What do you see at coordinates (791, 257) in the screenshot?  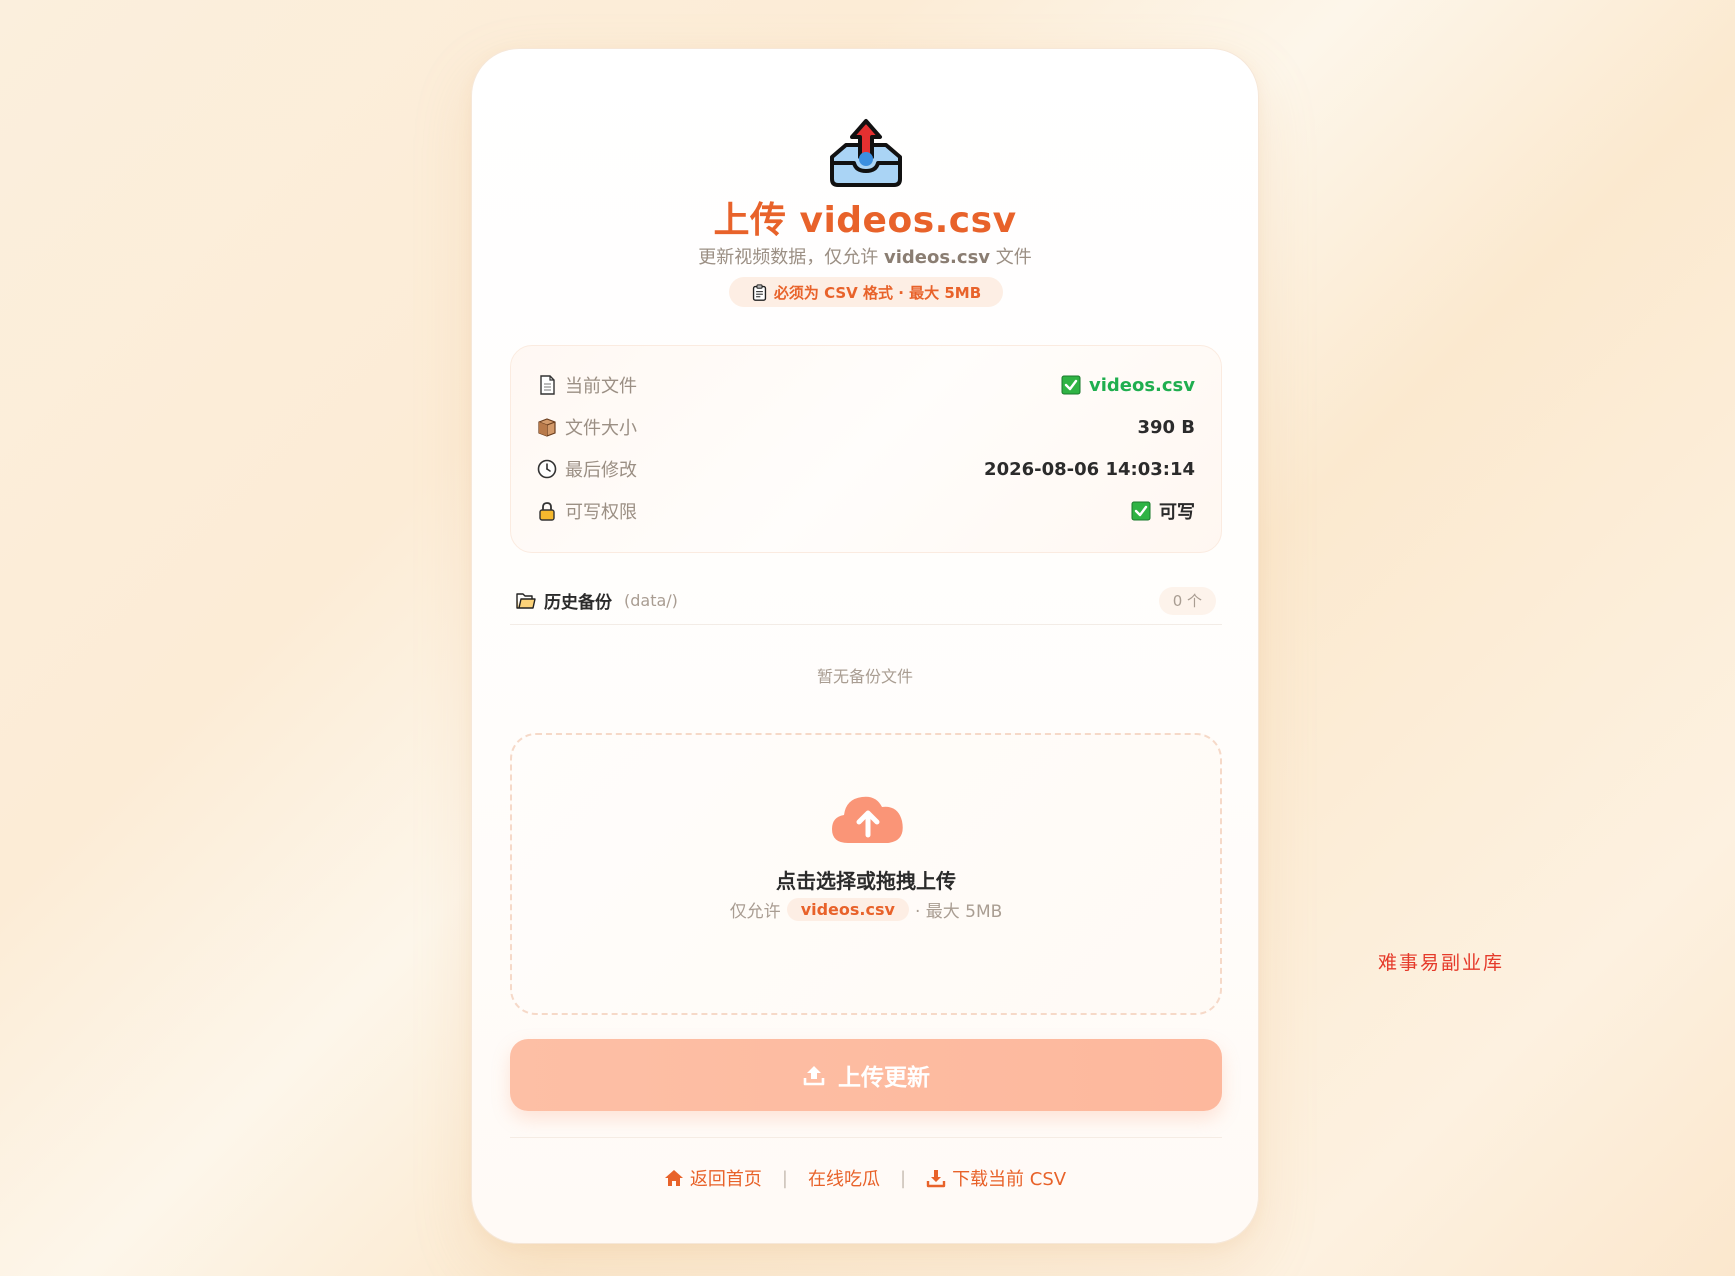 I see `subtitle-prefix: 更新视频数据，仅允许` at bounding box center [791, 257].